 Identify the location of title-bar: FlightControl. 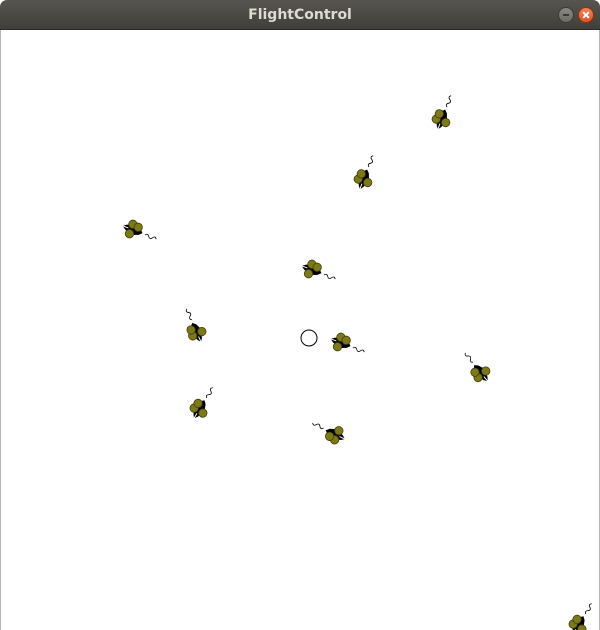
(300, 15).